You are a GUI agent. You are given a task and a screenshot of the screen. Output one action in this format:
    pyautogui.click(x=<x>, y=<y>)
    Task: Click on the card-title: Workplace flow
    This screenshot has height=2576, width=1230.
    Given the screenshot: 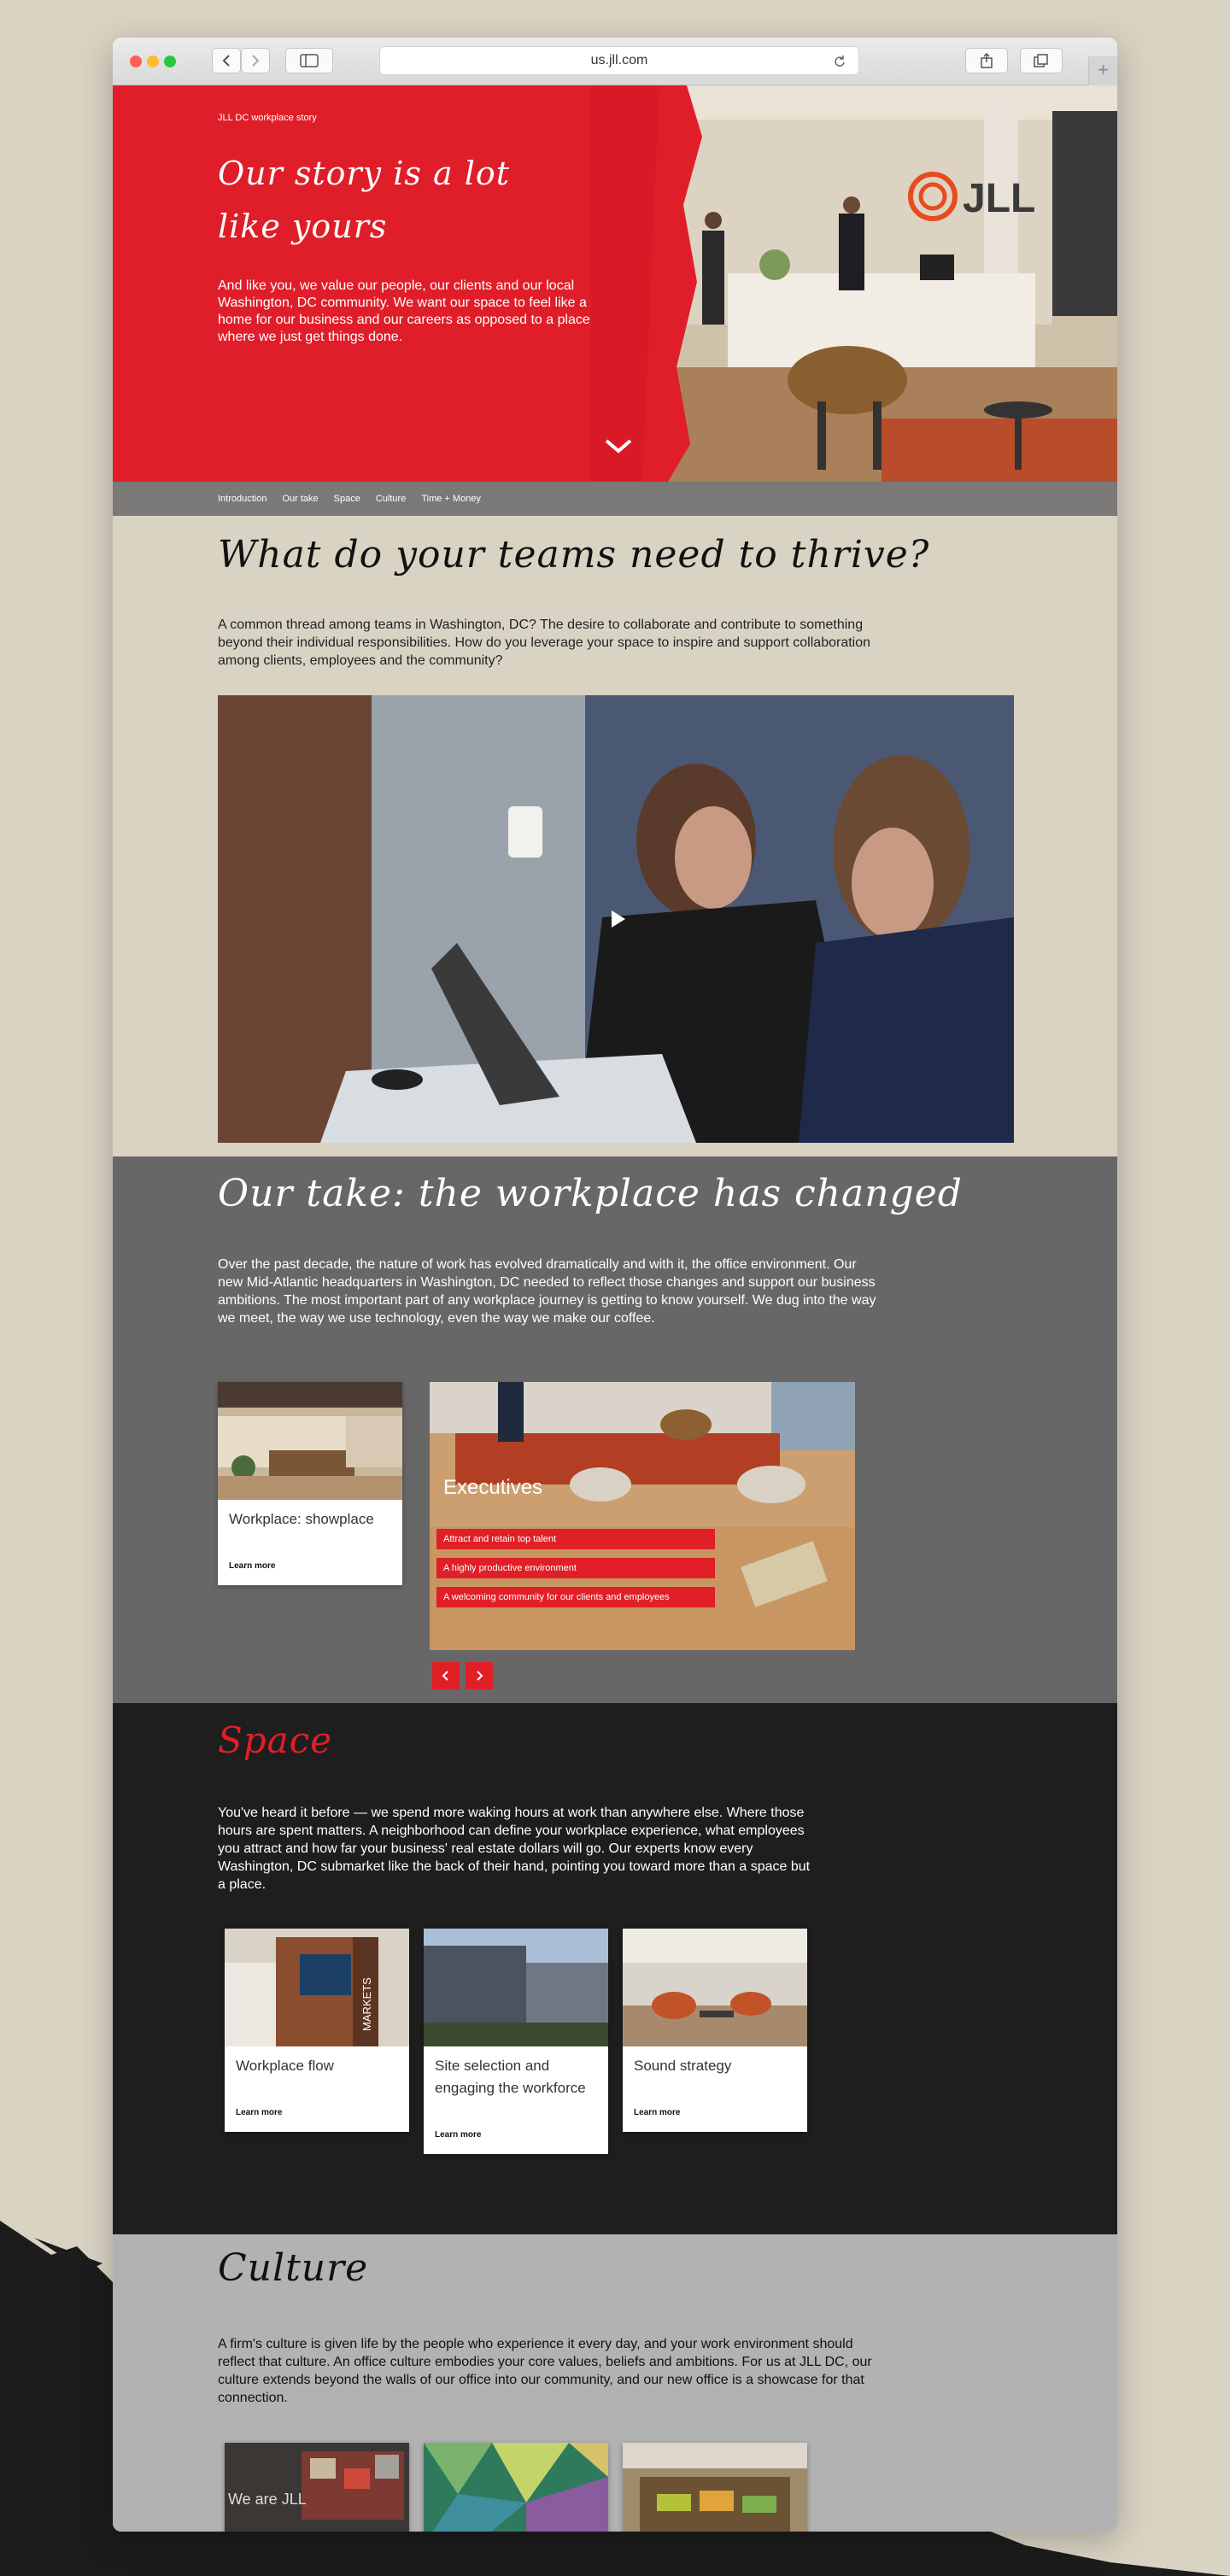 What is the action you would take?
    pyautogui.click(x=285, y=2066)
    